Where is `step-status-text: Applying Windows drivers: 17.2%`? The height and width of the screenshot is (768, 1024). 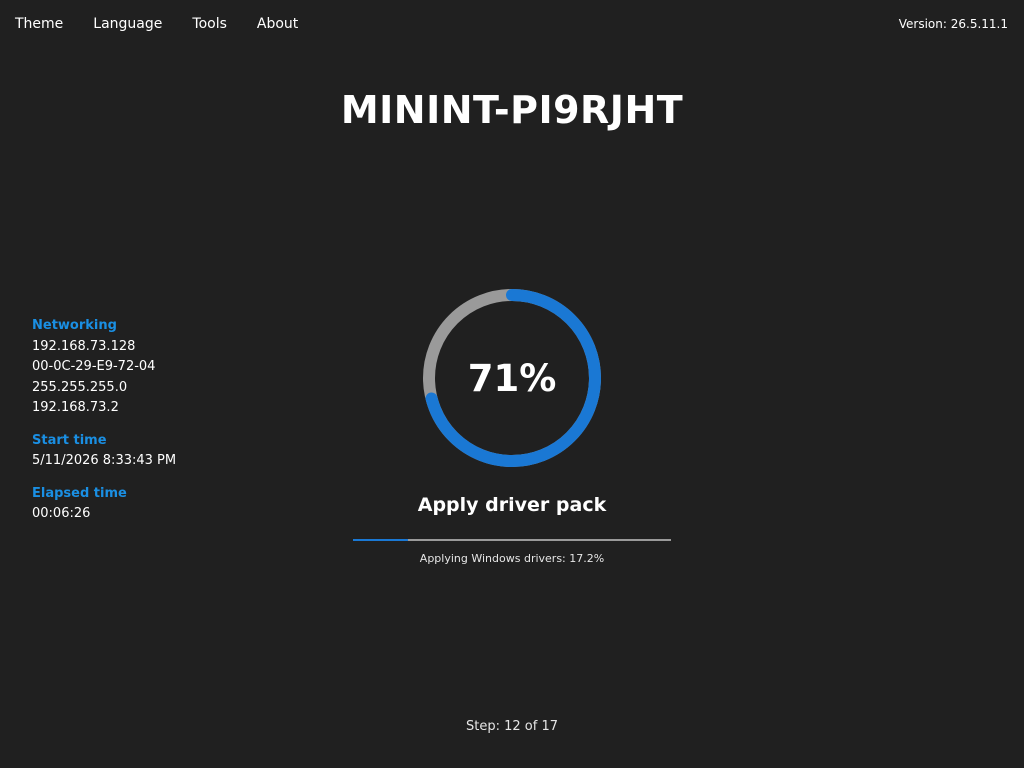 step-status-text: Applying Windows drivers: 17.2% is located at coordinates (512, 558).